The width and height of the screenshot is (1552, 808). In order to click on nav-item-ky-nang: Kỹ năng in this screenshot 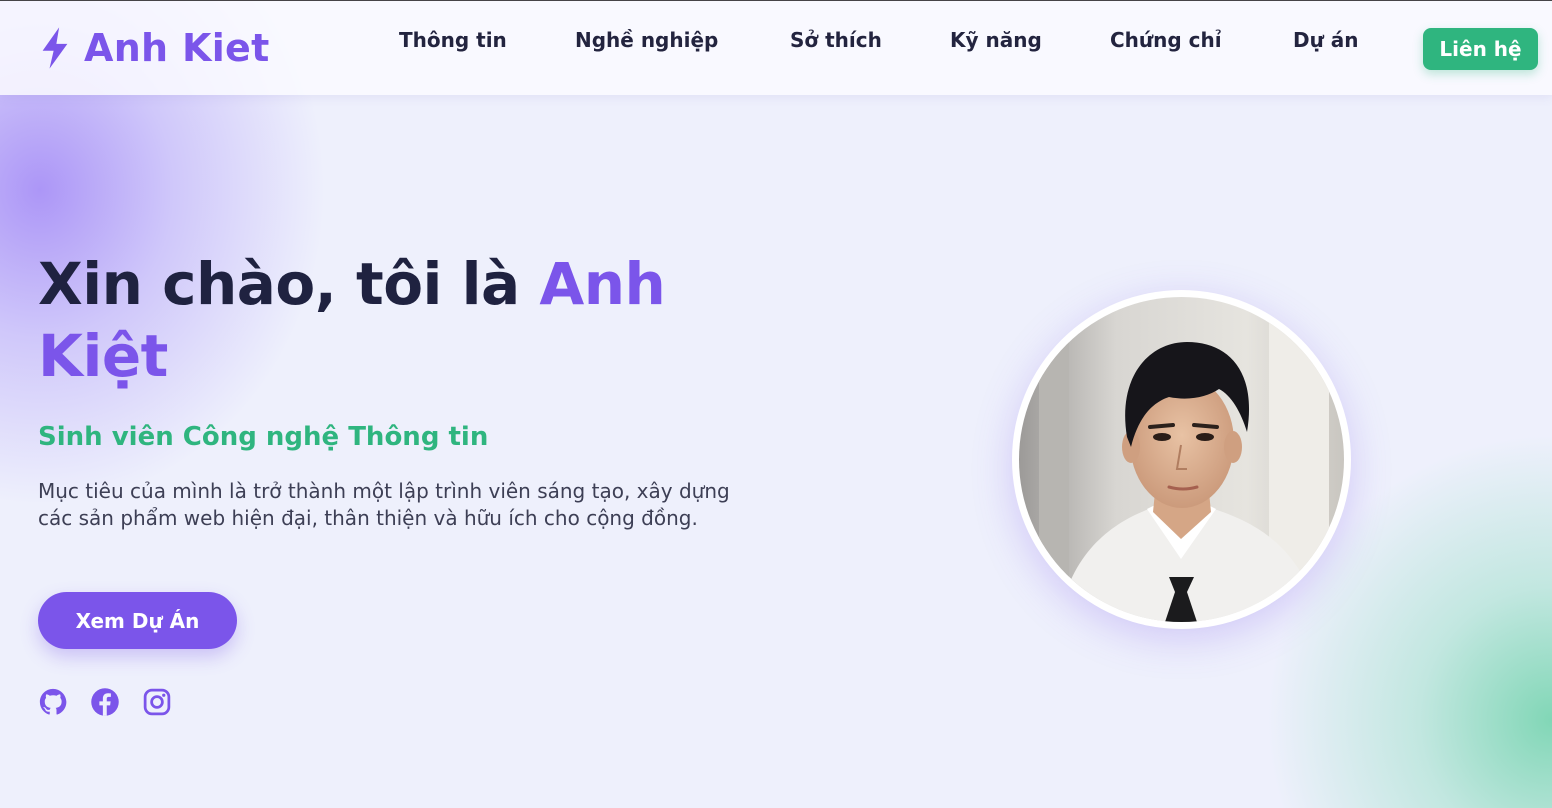, I will do `click(996, 40)`.